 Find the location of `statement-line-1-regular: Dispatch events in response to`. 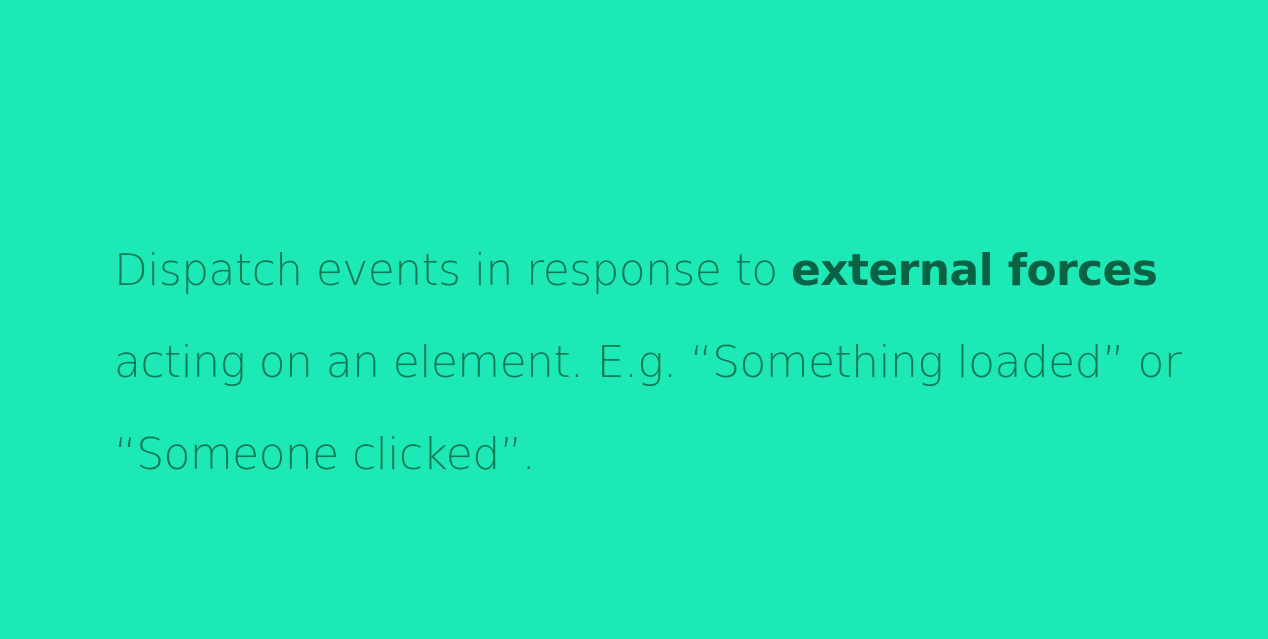

statement-line-1-regular: Dispatch events in response to is located at coordinates (452, 270).